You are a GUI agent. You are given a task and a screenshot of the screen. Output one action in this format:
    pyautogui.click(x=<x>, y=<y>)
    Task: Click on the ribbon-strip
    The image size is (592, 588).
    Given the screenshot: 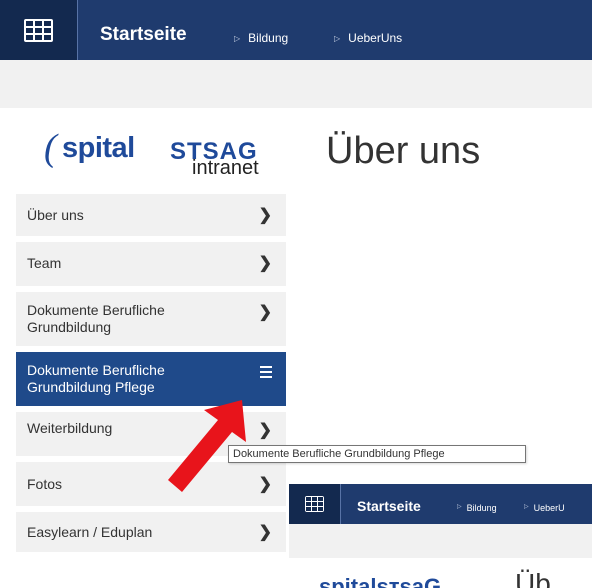 What is the action you would take?
    pyautogui.click(x=296, y=84)
    